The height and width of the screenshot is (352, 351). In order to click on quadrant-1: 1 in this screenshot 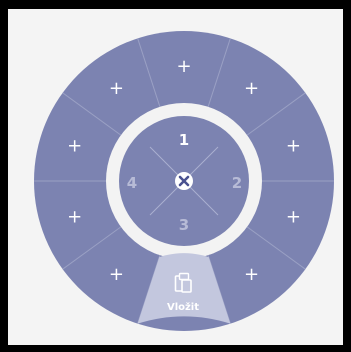, I will do `click(184, 140)`.